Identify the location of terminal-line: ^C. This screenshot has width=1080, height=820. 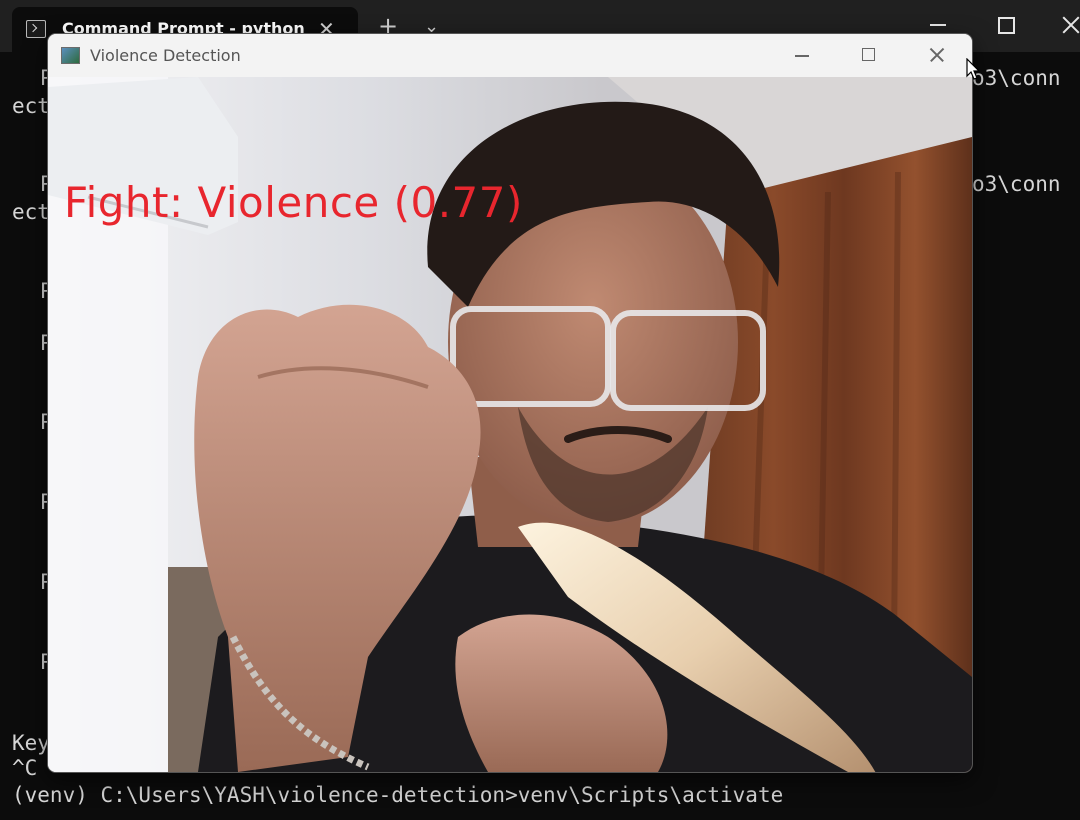
(25, 768).